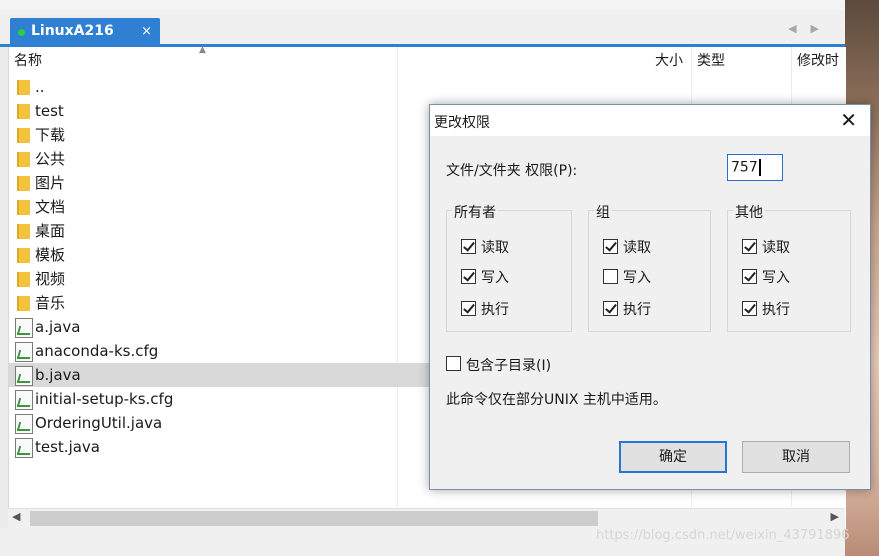 The height and width of the screenshot is (556, 879). I want to click on tab-linuxa216: LinuxA216 ×, so click(85, 32).